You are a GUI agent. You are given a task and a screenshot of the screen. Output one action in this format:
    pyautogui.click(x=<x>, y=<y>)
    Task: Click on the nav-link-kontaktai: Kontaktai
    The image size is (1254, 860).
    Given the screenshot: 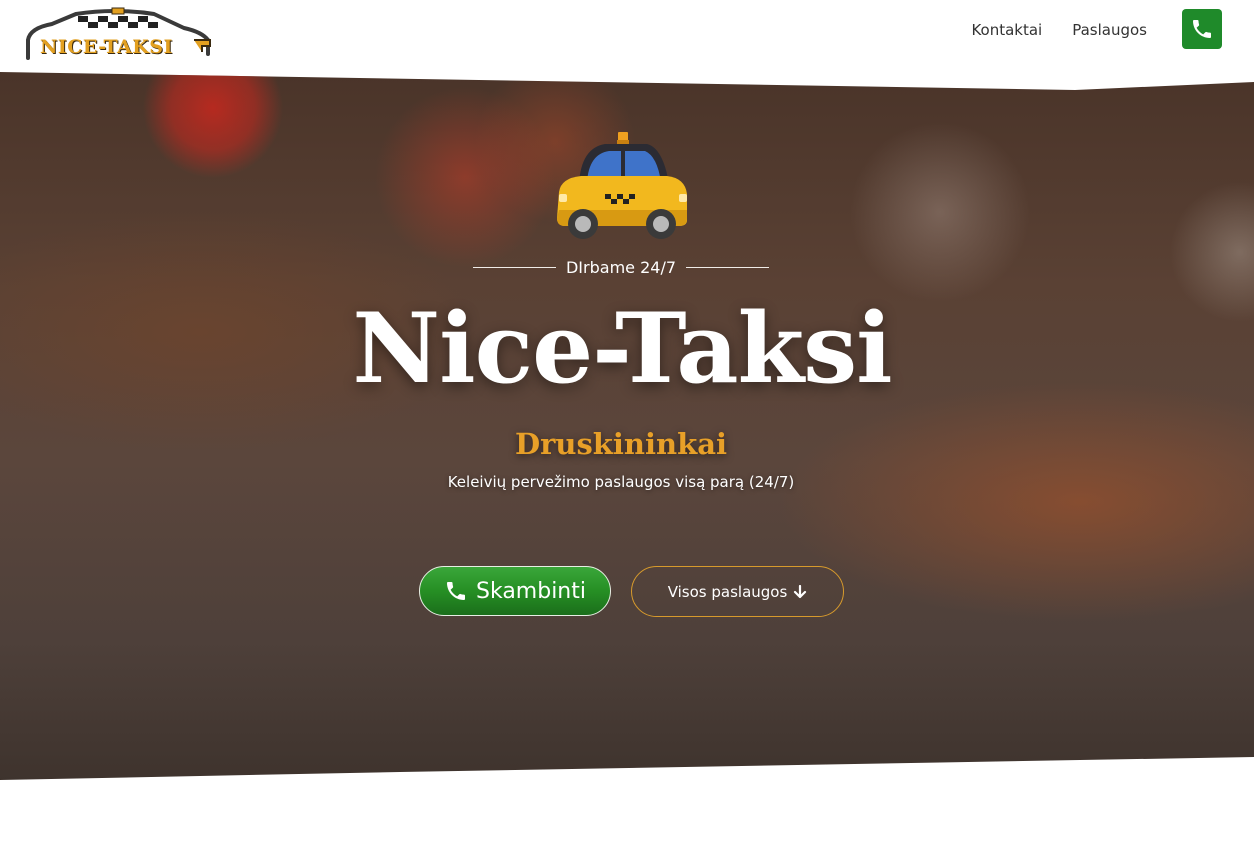 What is the action you would take?
    pyautogui.click(x=1006, y=30)
    